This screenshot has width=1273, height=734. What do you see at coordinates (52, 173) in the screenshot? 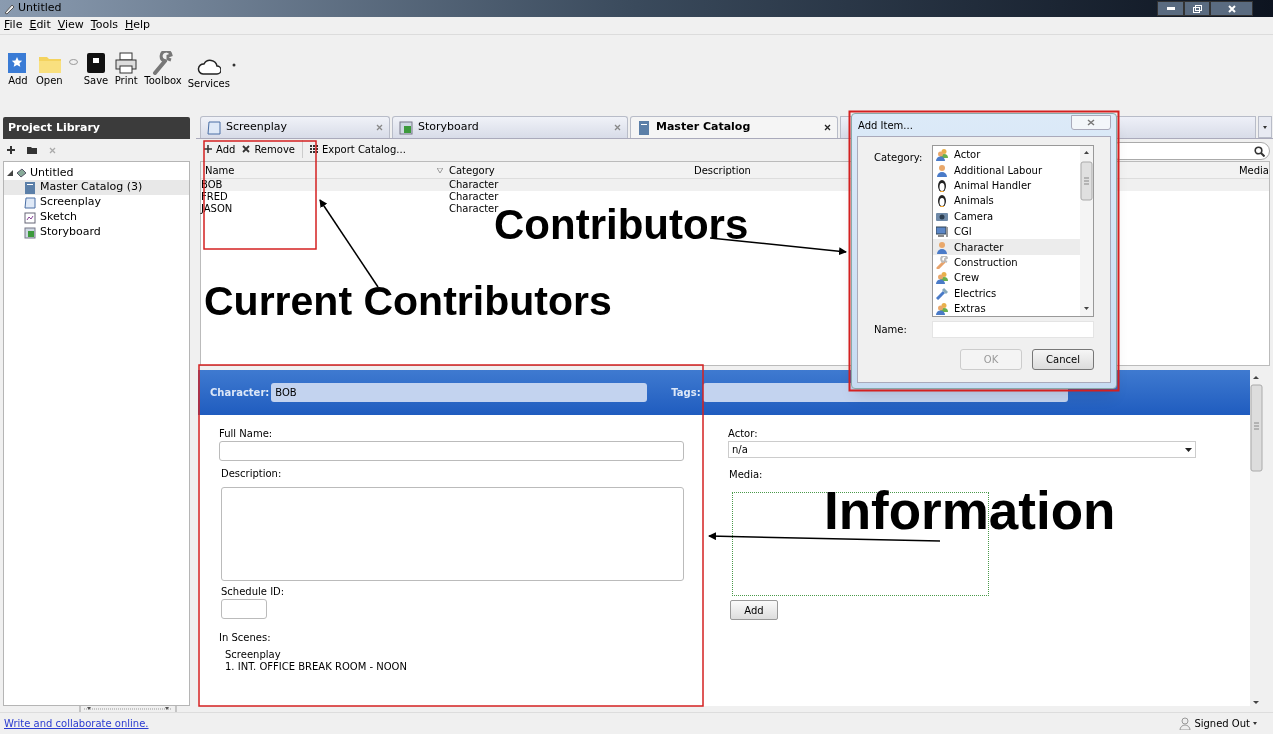
I see `tree-item: Untitled` at bounding box center [52, 173].